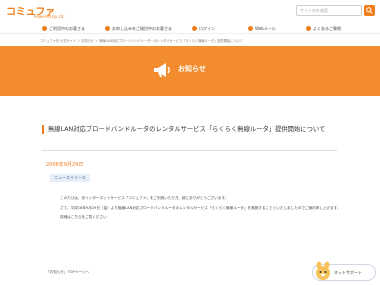  I want to click on net-support-button: ネットサポート, so click(344, 271).